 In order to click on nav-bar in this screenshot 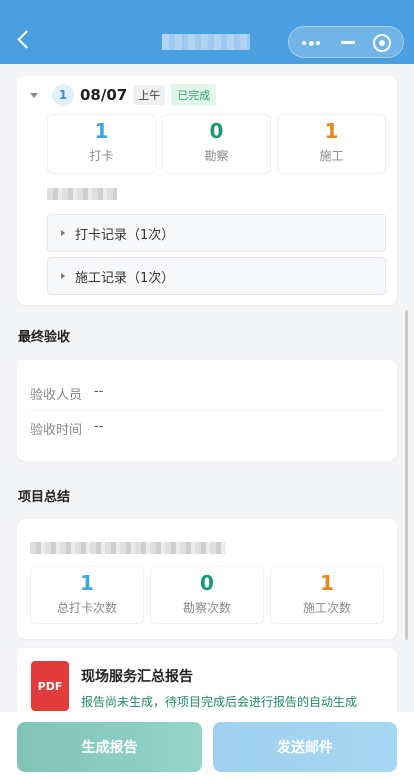, I will do `click(207, 32)`.